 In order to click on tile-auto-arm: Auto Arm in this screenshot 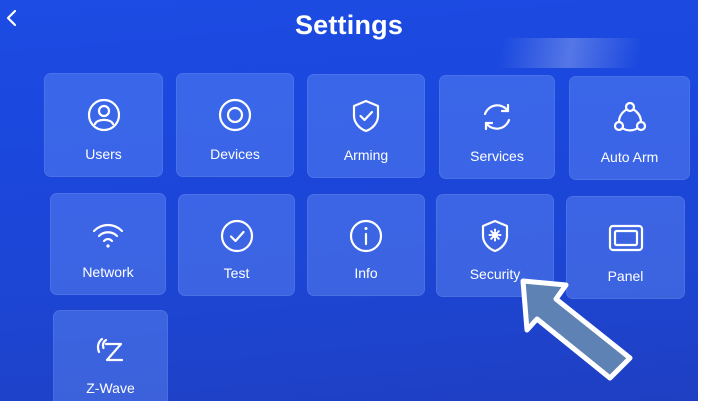, I will do `click(629, 128)`.